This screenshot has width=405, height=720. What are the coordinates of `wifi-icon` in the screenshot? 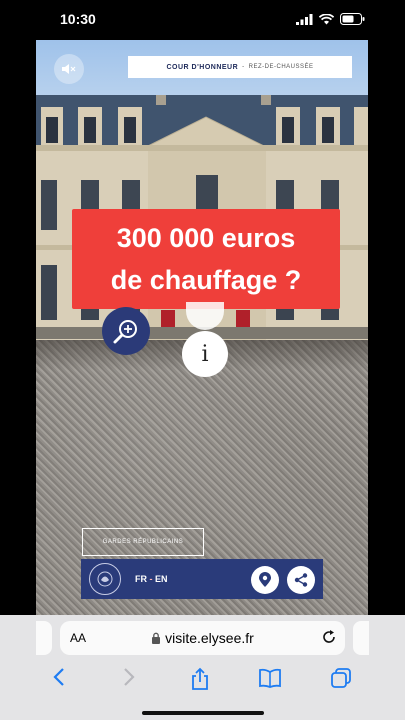 It's located at (326, 18).